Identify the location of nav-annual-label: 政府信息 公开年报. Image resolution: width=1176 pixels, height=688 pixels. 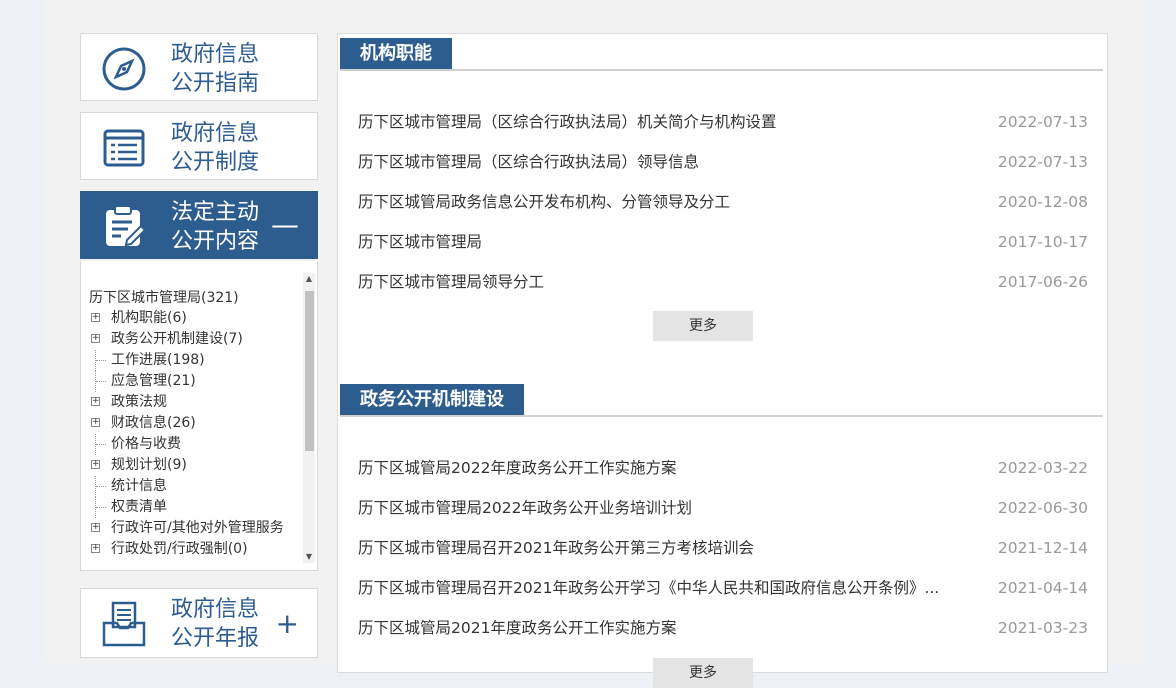
(215, 624).